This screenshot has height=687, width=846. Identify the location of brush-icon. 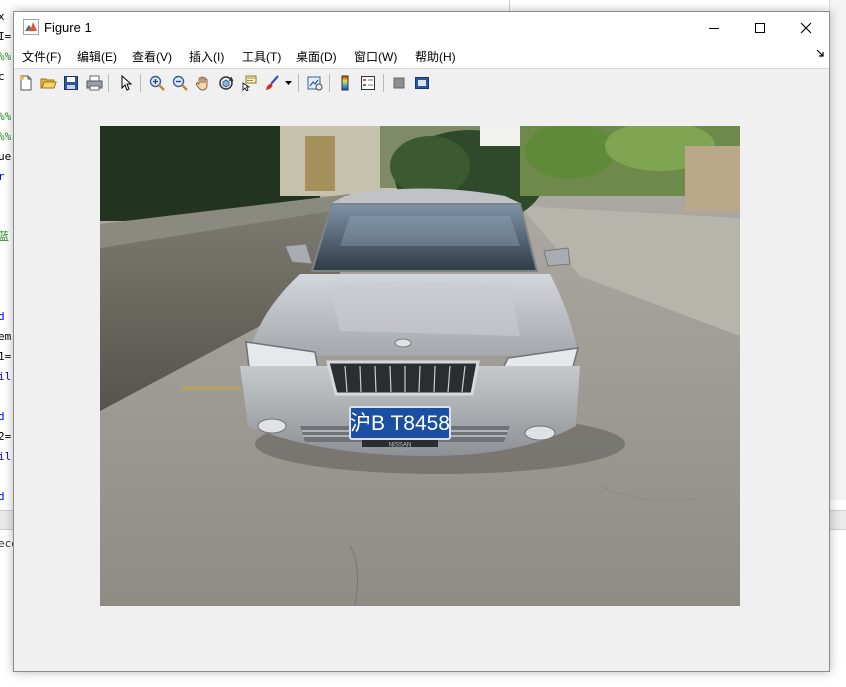
(272, 83).